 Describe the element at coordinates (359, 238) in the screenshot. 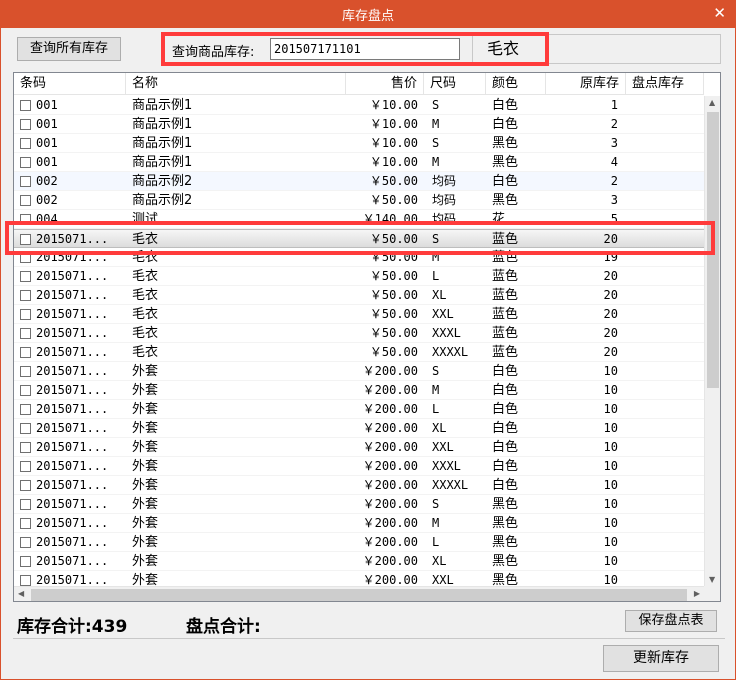

I see `table-row: 2015071... 毛衣 ￥50.00 S 蓝色 20` at that location.